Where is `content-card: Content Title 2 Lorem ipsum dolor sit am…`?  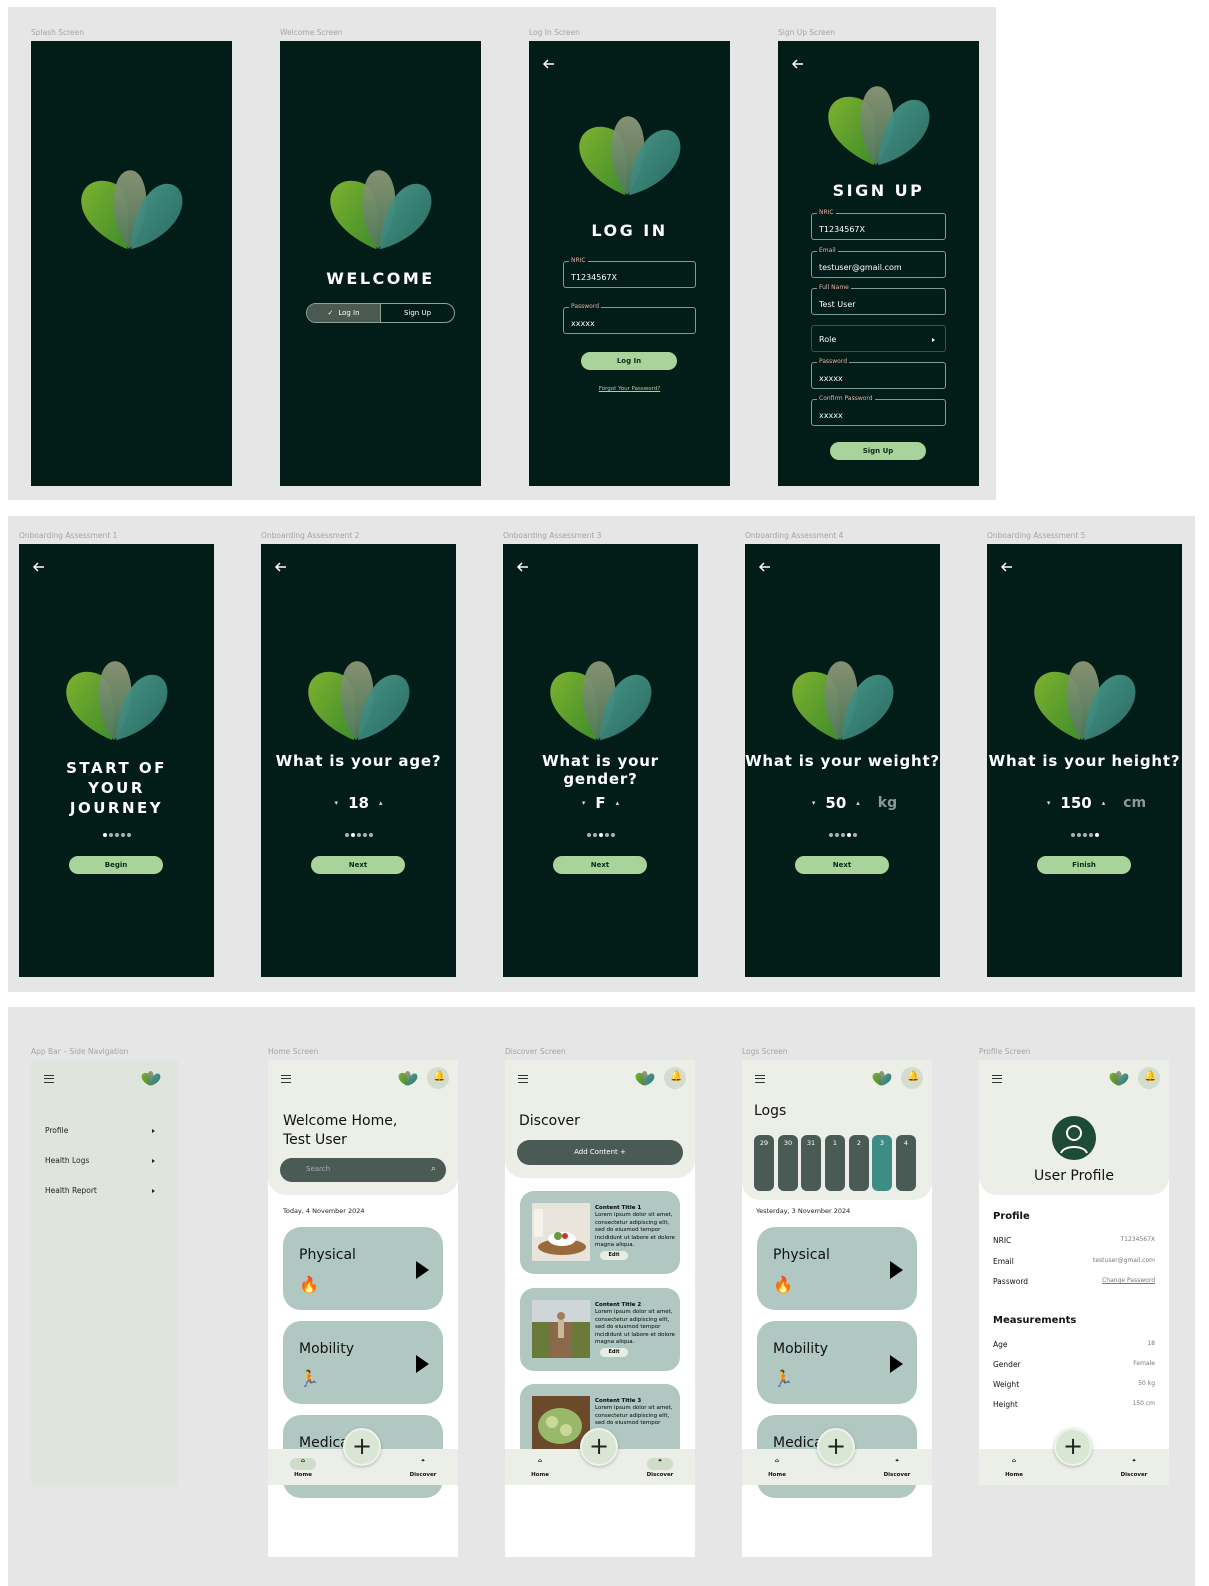 content-card: Content Title 2 Lorem ipsum dolor sit am… is located at coordinates (600, 1329).